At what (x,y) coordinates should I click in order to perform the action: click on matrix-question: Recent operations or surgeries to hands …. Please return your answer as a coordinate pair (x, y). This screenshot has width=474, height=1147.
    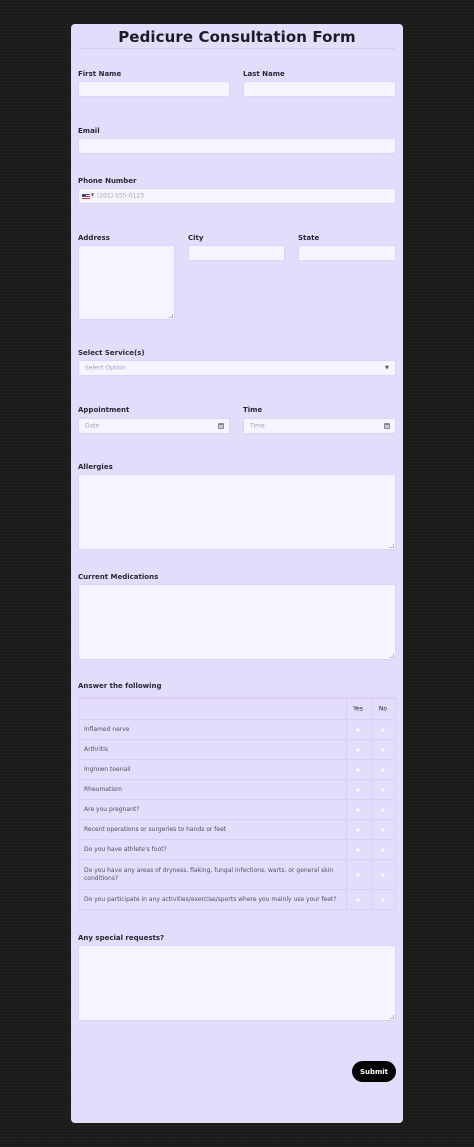
    Looking at the image, I should click on (155, 829).